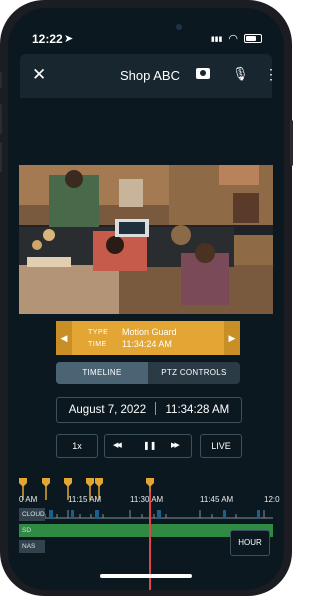 The height and width of the screenshot is (596, 320). I want to click on volume-down-button, so click(1, 157).